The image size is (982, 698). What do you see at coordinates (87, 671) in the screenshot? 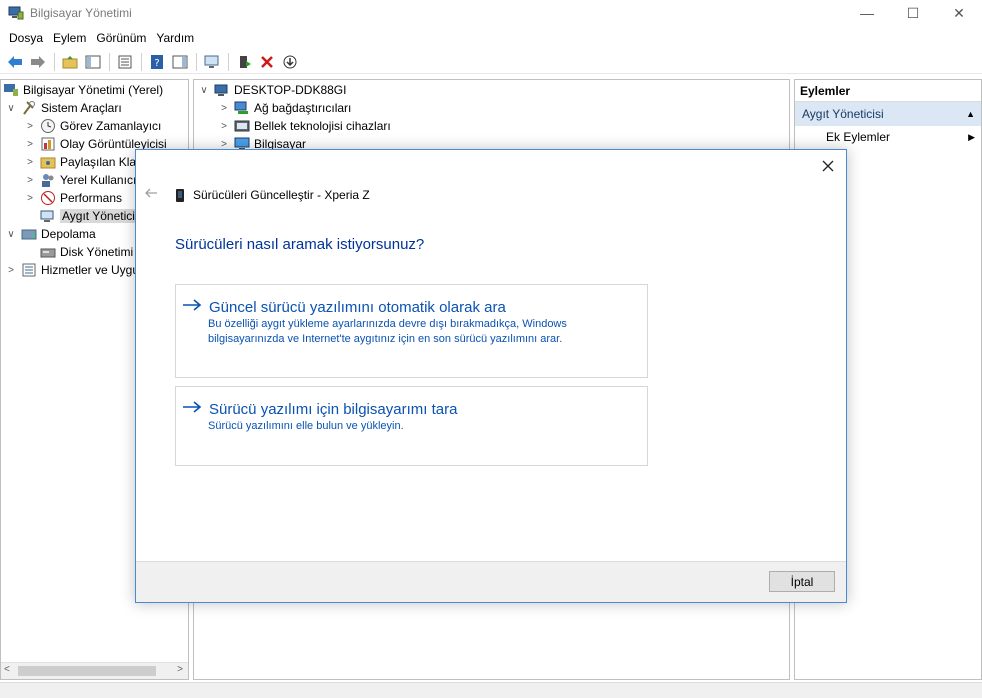
I see `scrollbar-thumb` at bounding box center [87, 671].